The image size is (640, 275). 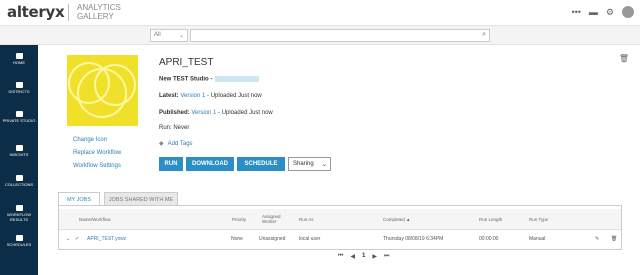 What do you see at coordinates (19, 120) in the screenshot?
I see `sidebar-item-label: PRIVATE STUDIO` at bounding box center [19, 120].